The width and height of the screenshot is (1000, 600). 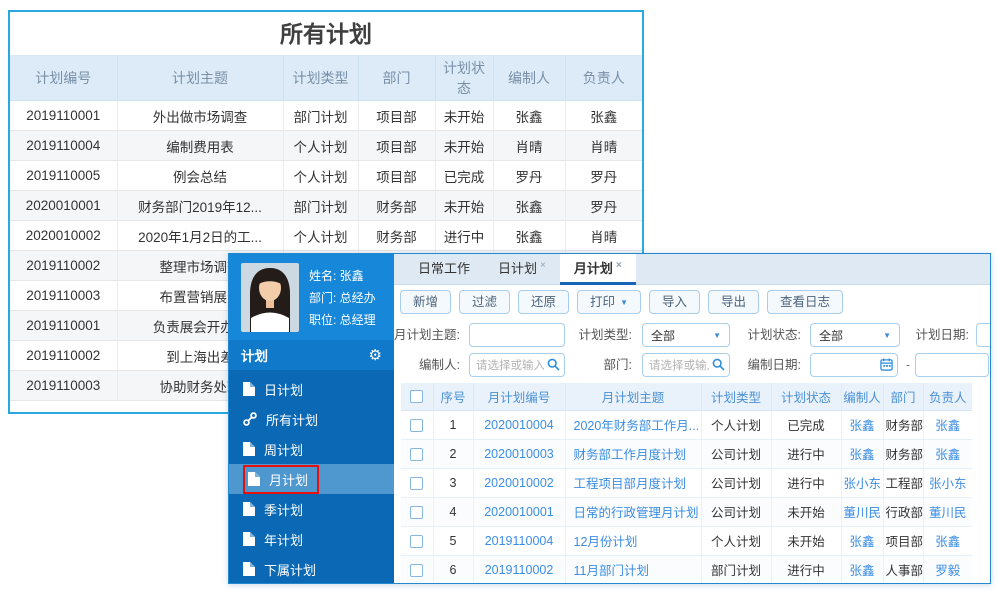 What do you see at coordinates (254, 356) in the screenshot?
I see `sidebar-section-label: 计划` at bounding box center [254, 356].